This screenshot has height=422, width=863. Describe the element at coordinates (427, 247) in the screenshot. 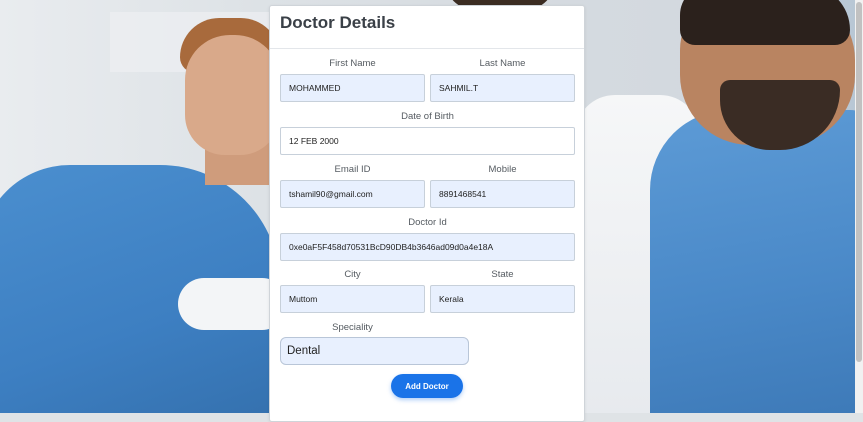

I see `doctor-id-input` at that location.